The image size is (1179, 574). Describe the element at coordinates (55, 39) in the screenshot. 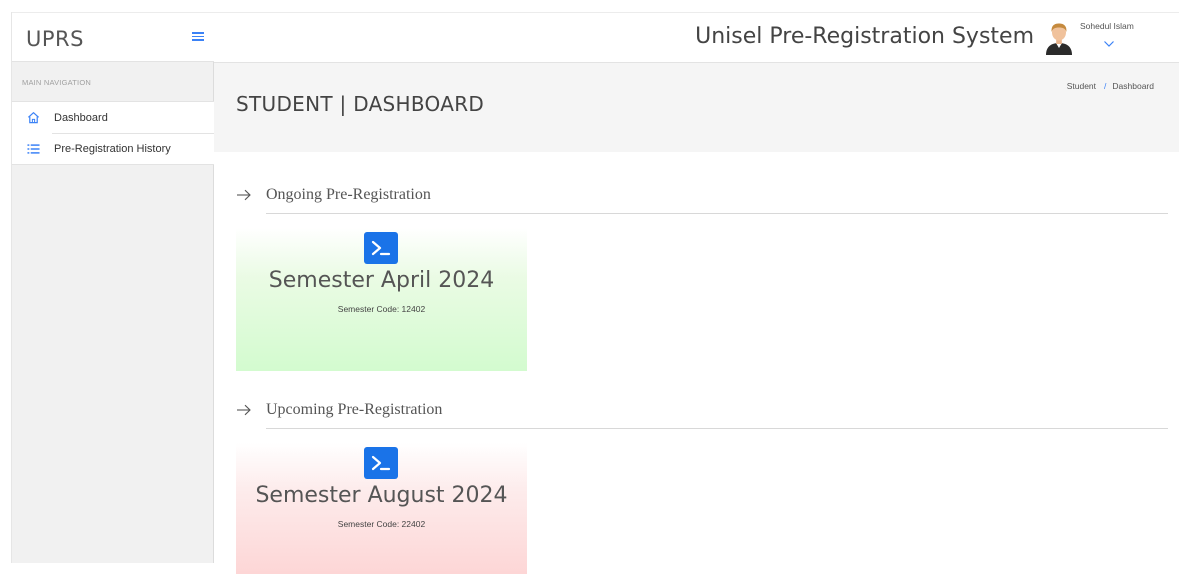

I see `brand-logo: UPRS` at that location.